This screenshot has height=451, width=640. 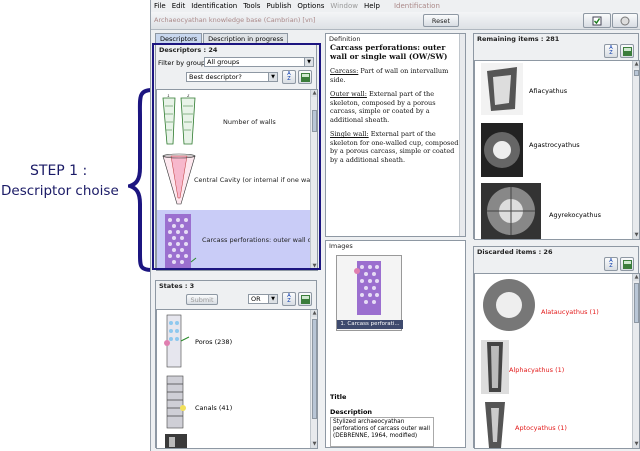 I want to click on state-label: Canals (41), so click(x=214, y=408).